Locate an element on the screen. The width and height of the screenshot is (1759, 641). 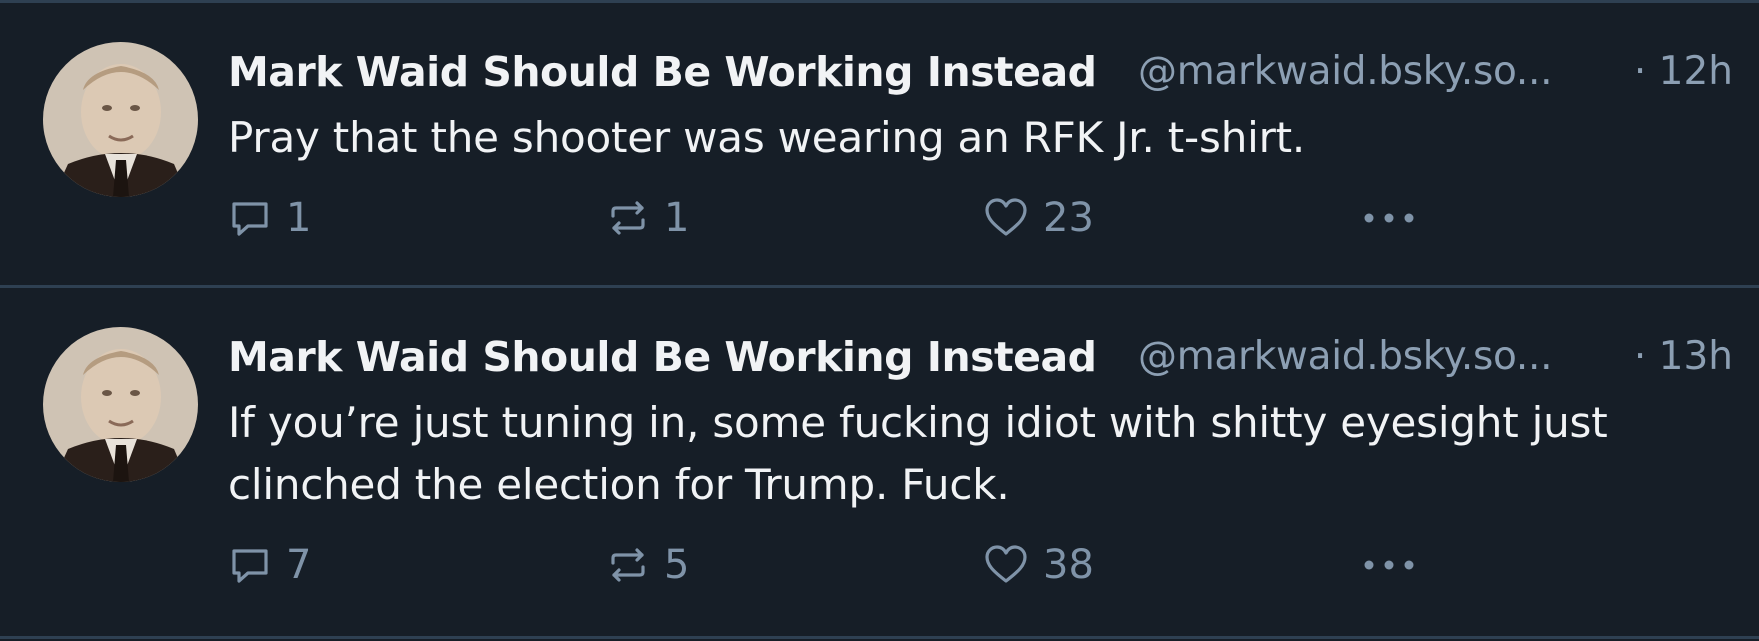
reply-button: 7 is located at coordinates (269, 565).